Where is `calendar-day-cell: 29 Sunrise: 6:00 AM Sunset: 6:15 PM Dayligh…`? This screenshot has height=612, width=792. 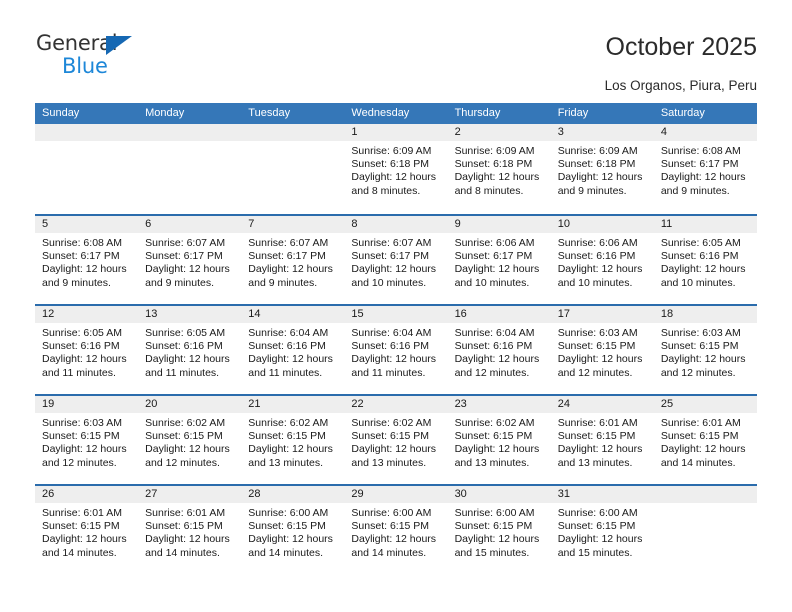 calendar-day-cell: 29 Sunrise: 6:00 AM Sunset: 6:15 PM Dayligh… is located at coordinates (396, 530).